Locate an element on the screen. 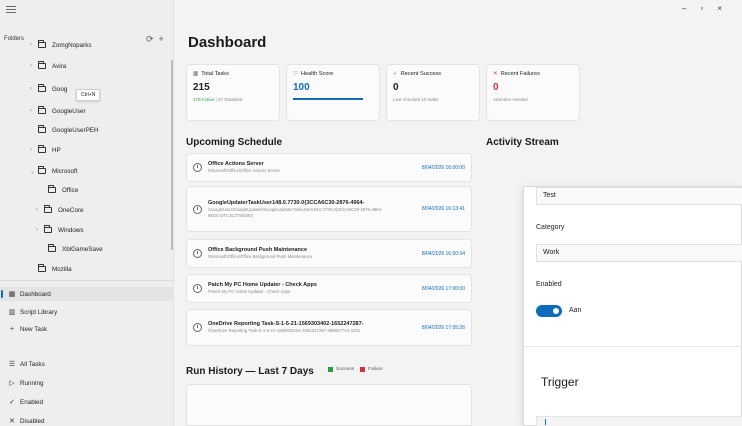 The image size is (742, 426). active-count: 178 Active is located at coordinates (204, 99).